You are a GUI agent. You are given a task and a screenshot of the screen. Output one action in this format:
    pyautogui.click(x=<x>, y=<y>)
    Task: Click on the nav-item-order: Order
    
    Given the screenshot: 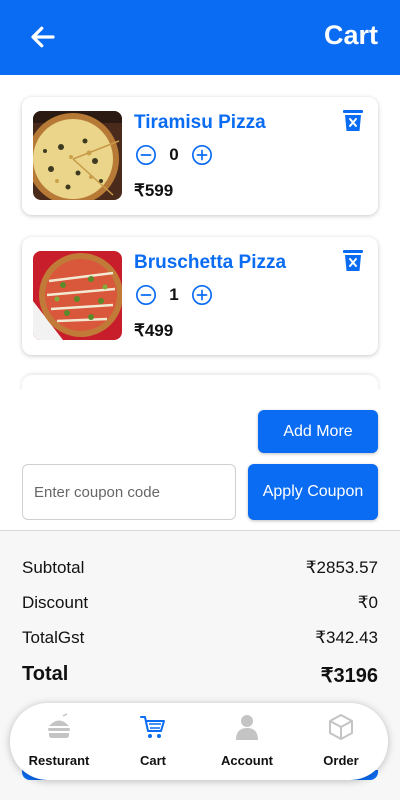 What is the action you would take?
    pyautogui.click(x=341, y=741)
    